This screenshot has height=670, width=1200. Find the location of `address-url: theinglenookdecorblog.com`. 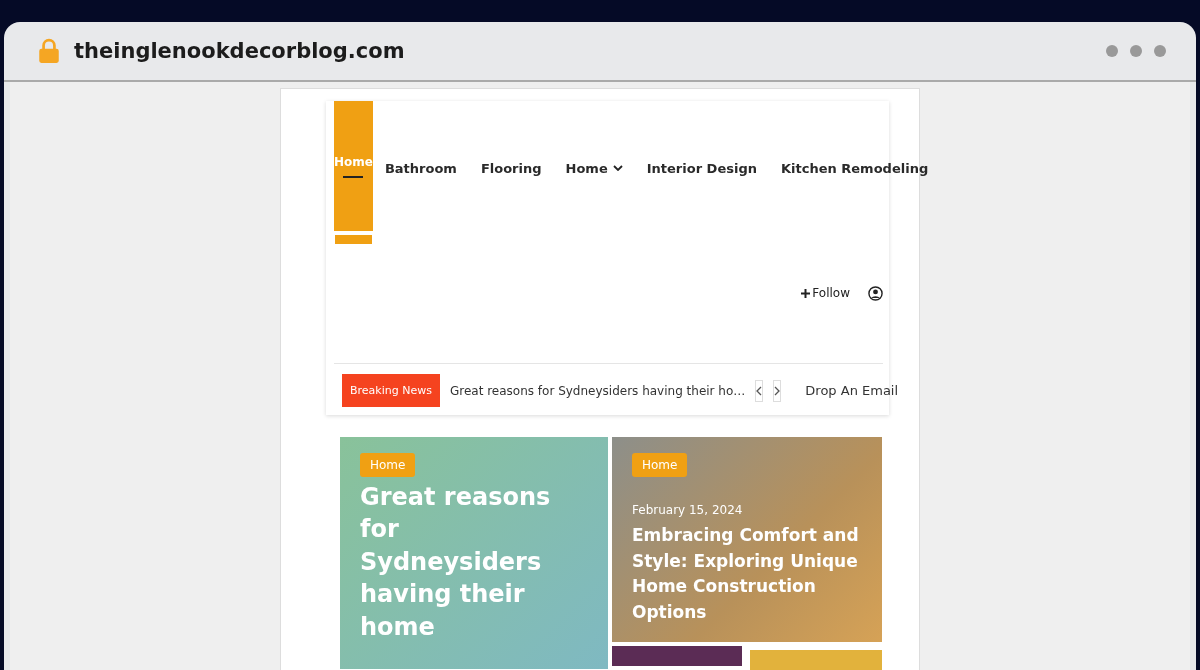

address-url: theinglenookdecorblog.com is located at coordinates (583, 51).